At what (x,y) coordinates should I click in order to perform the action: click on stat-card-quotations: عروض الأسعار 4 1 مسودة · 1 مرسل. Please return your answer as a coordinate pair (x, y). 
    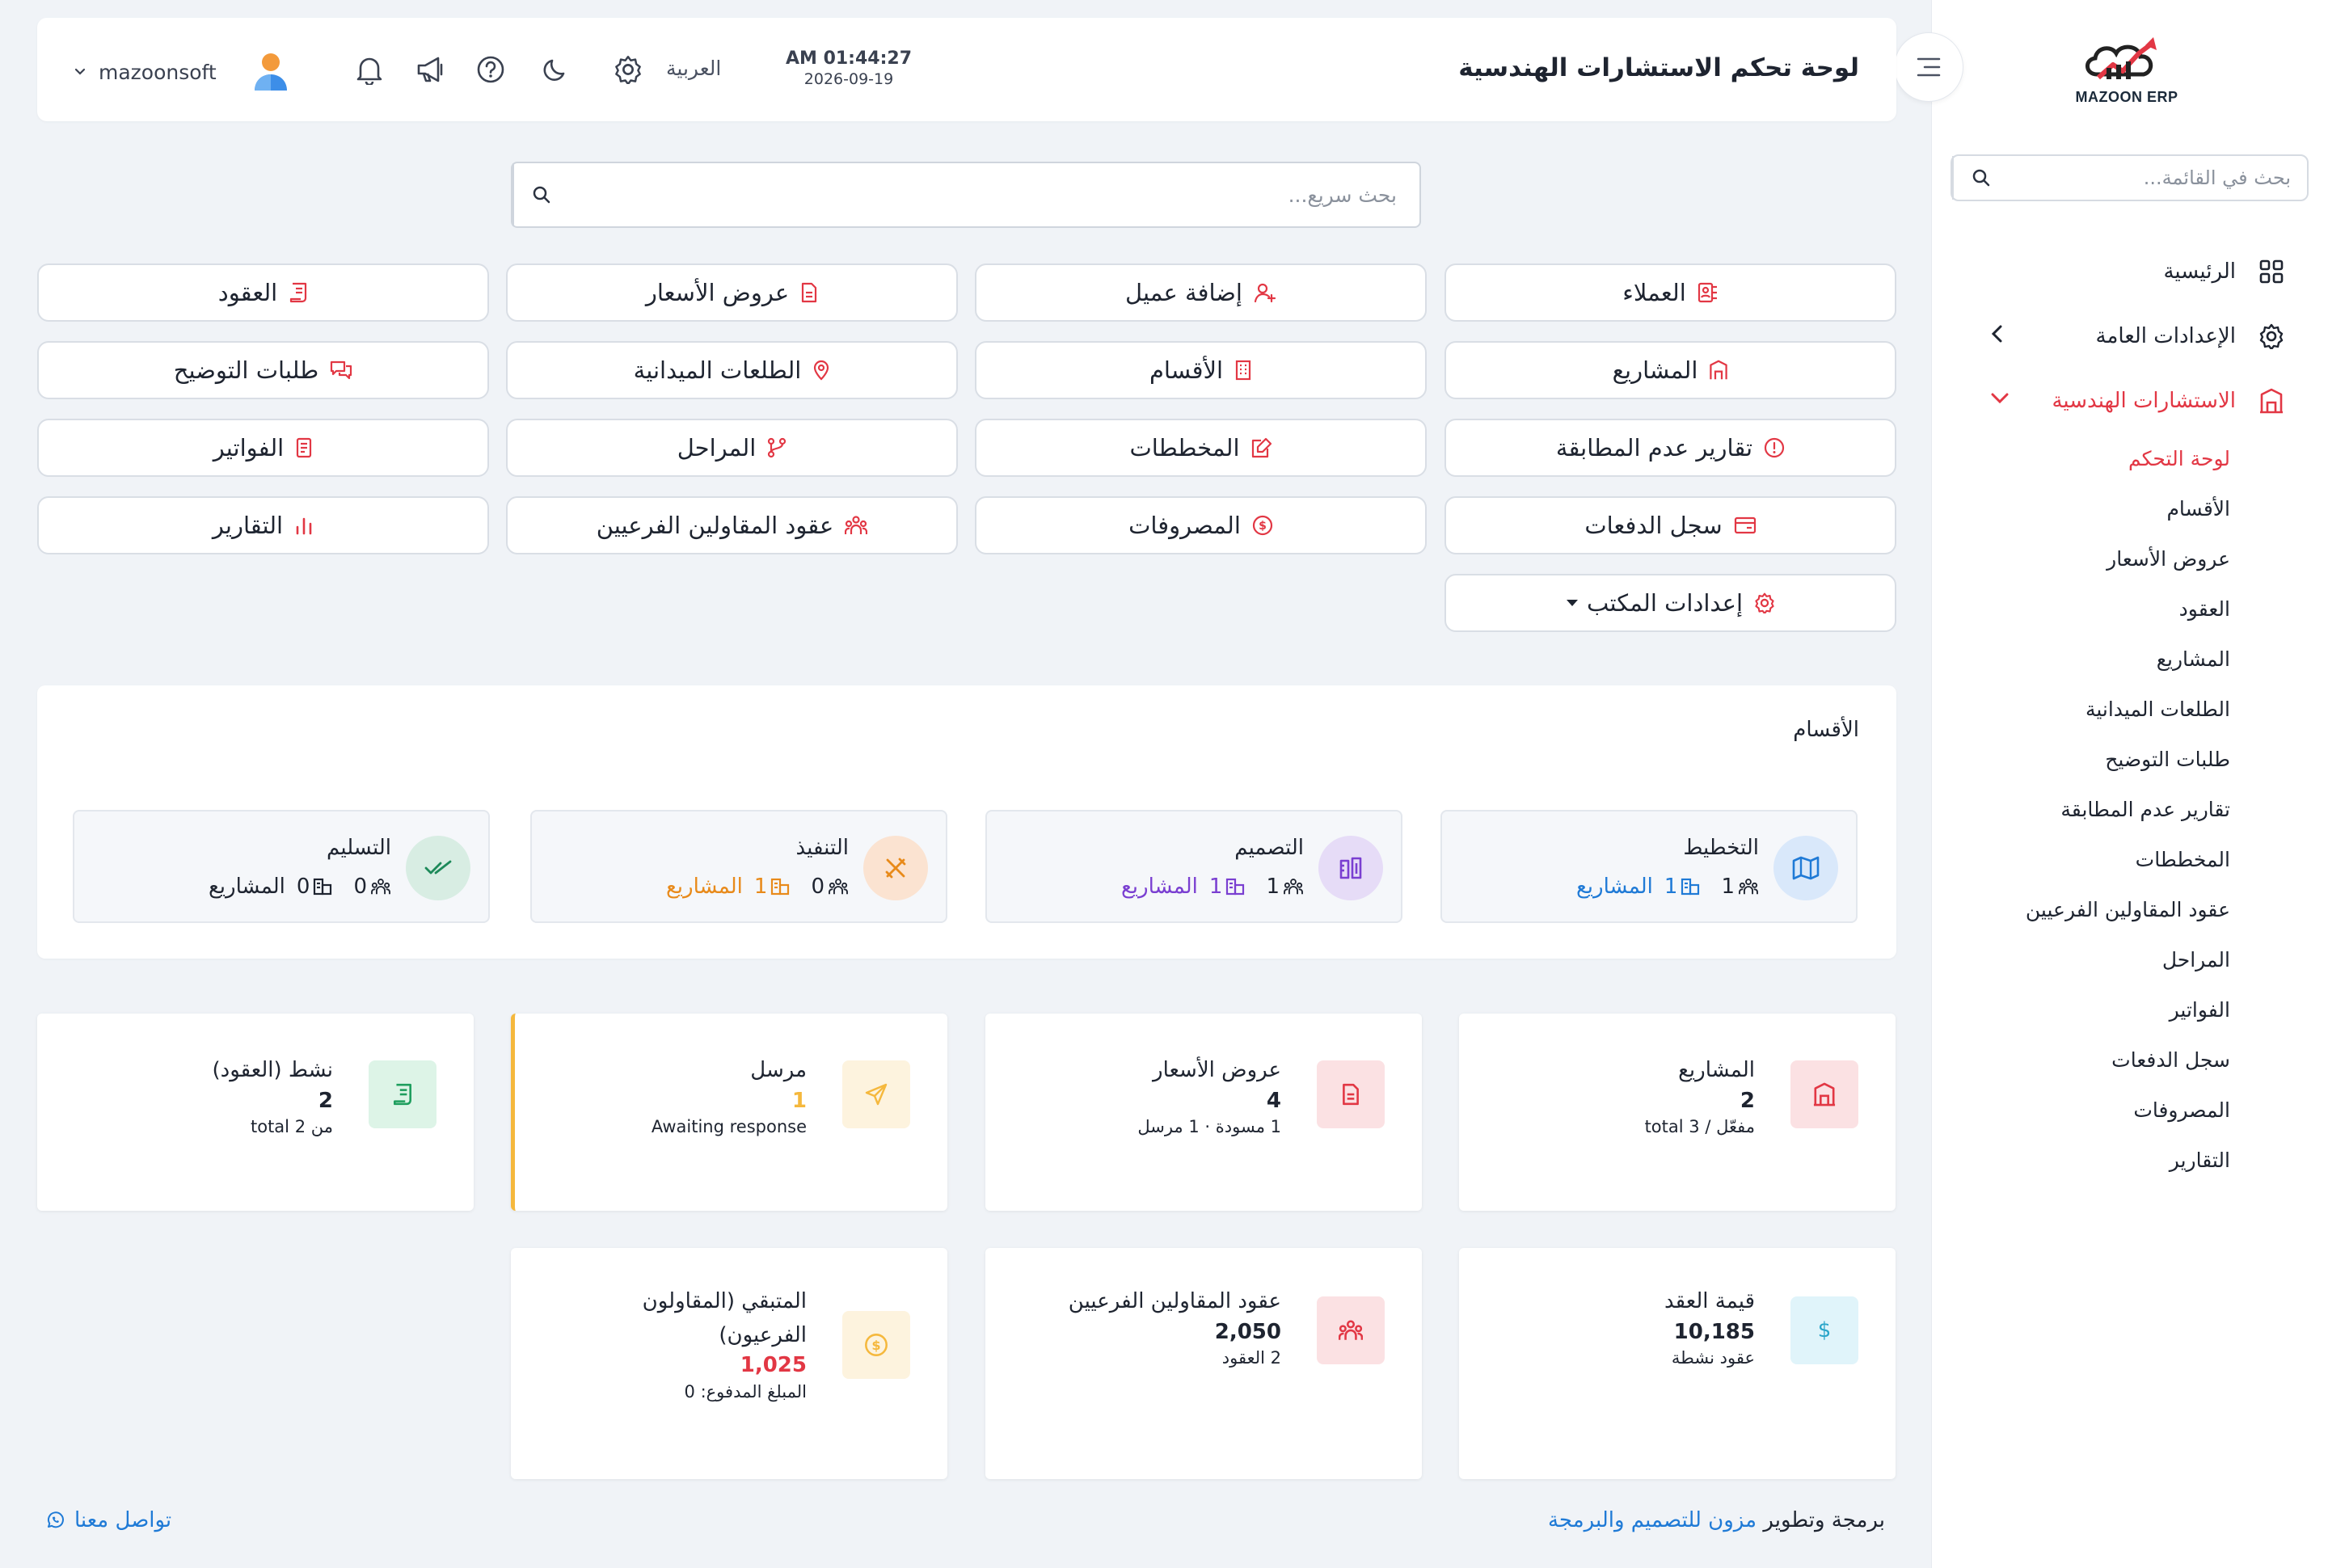
    Looking at the image, I should click on (1203, 1112).